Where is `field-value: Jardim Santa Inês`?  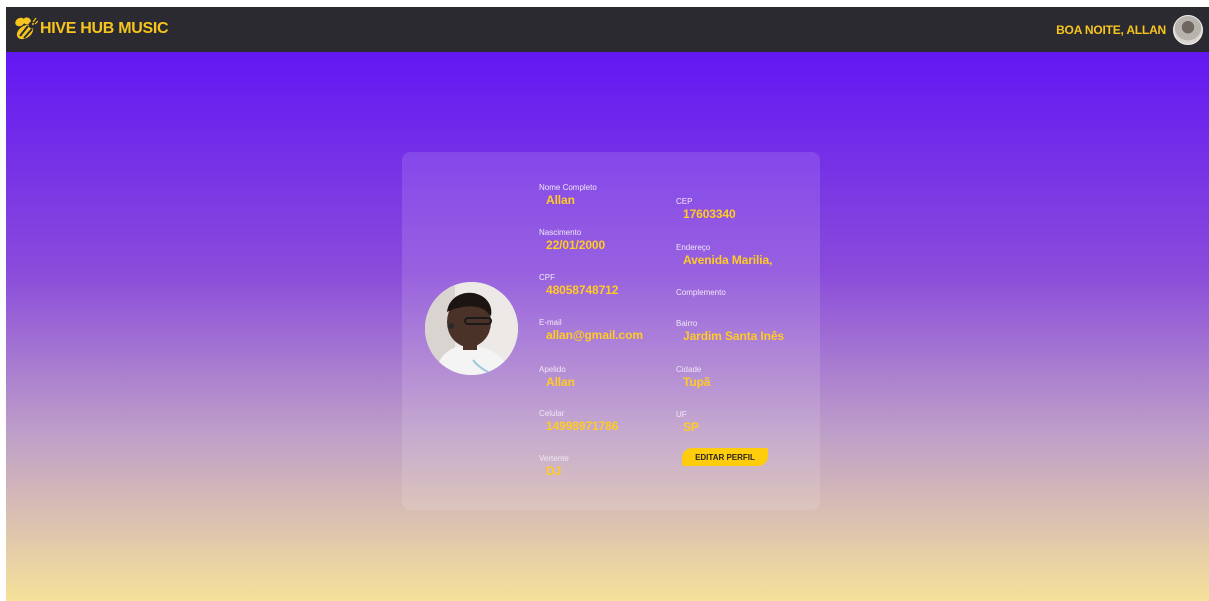 field-value: Jardim Santa Inês is located at coordinates (734, 336).